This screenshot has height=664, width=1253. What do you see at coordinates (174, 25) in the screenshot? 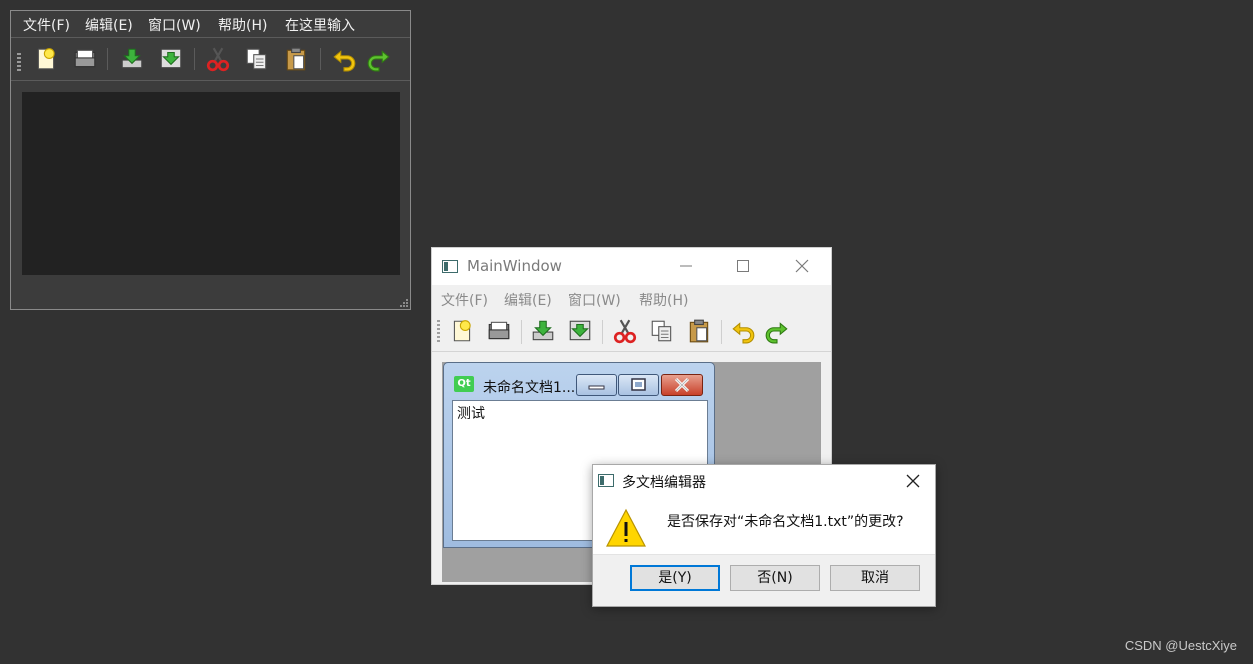
I see `designer-menu-window: 窗口(W)` at bounding box center [174, 25].